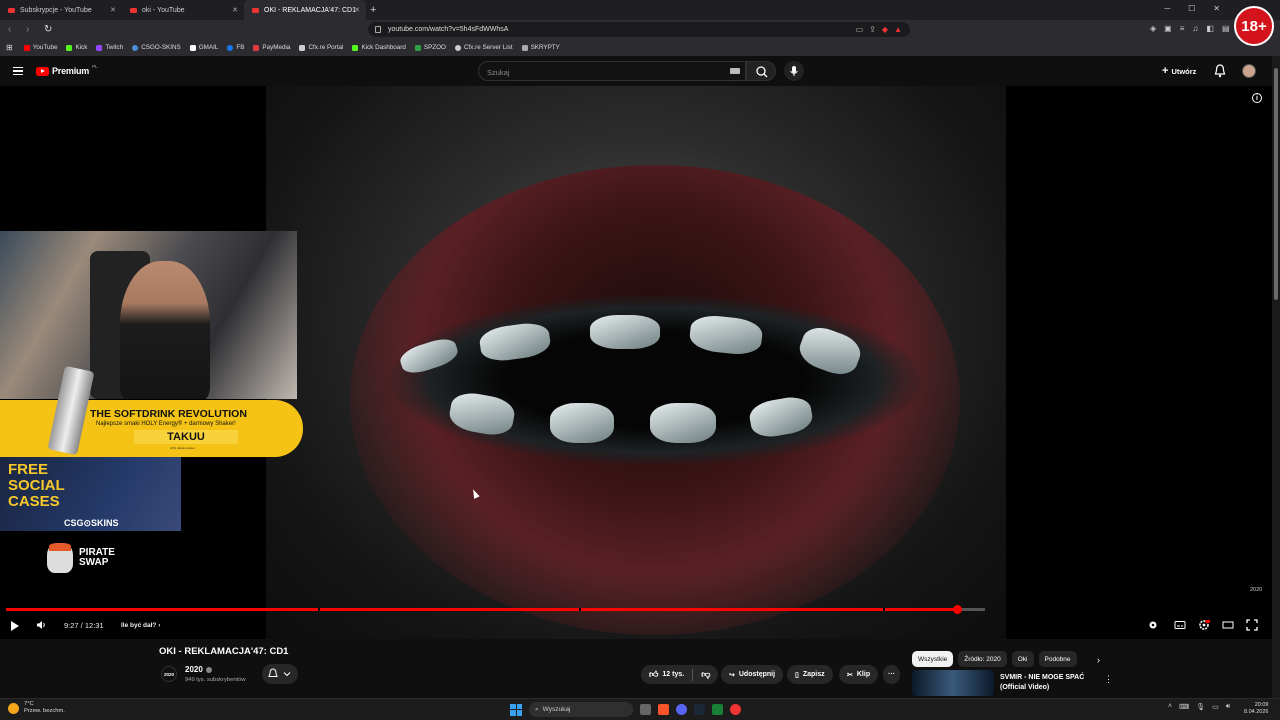  What do you see at coordinates (1167, 8) in the screenshot?
I see `minimize-icon: ─` at bounding box center [1167, 8].